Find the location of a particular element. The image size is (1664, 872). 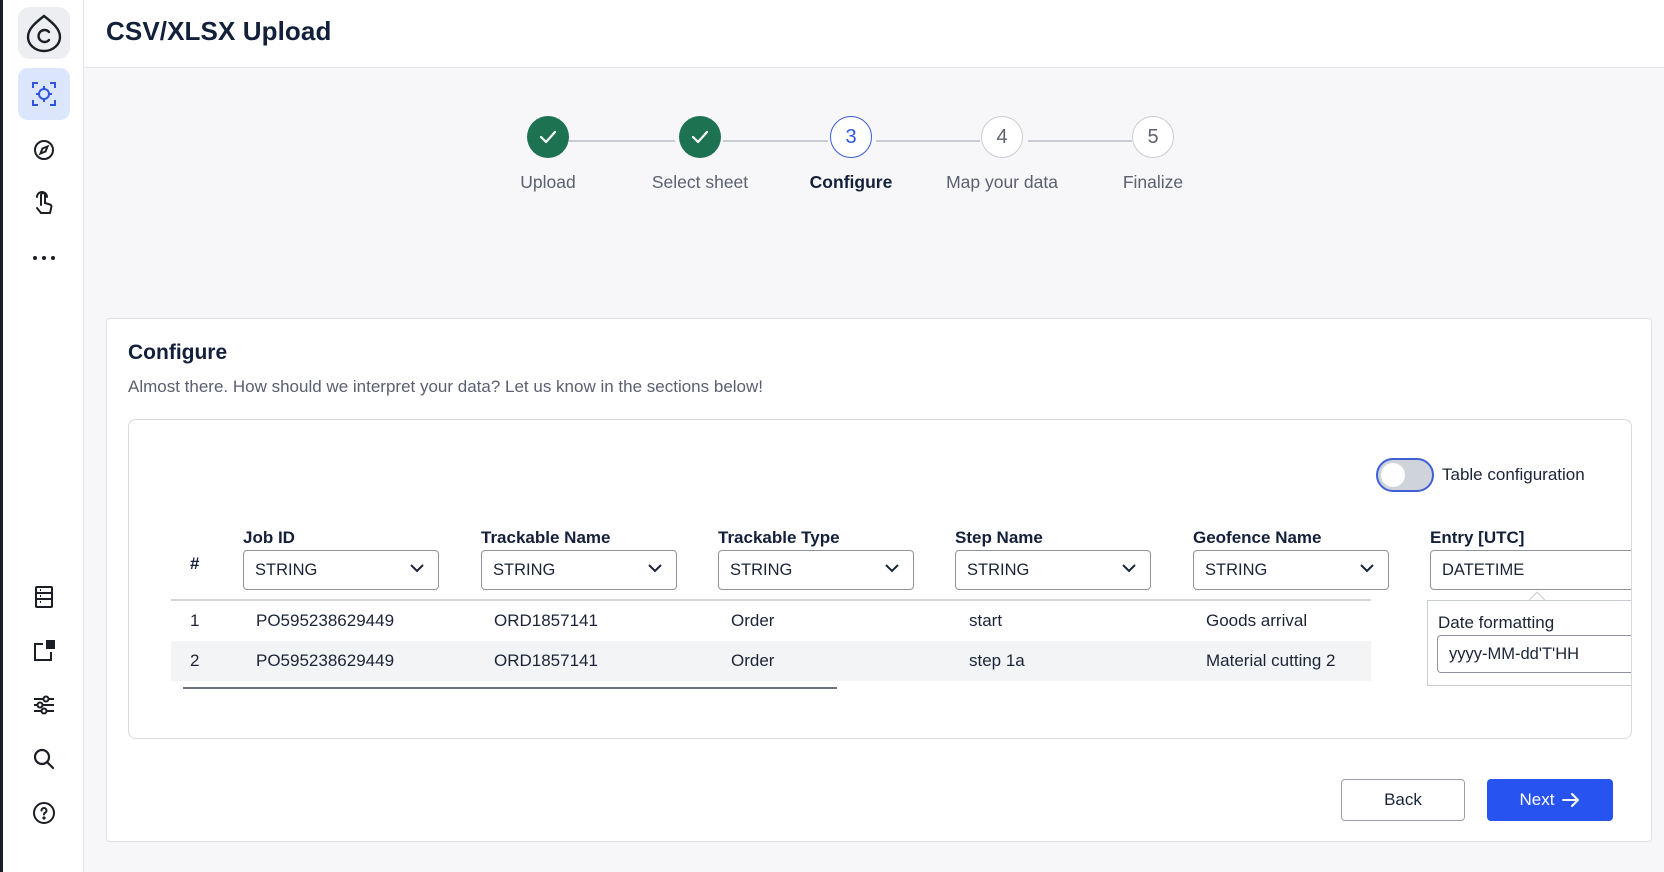

list-icon is located at coordinates (44, 597).